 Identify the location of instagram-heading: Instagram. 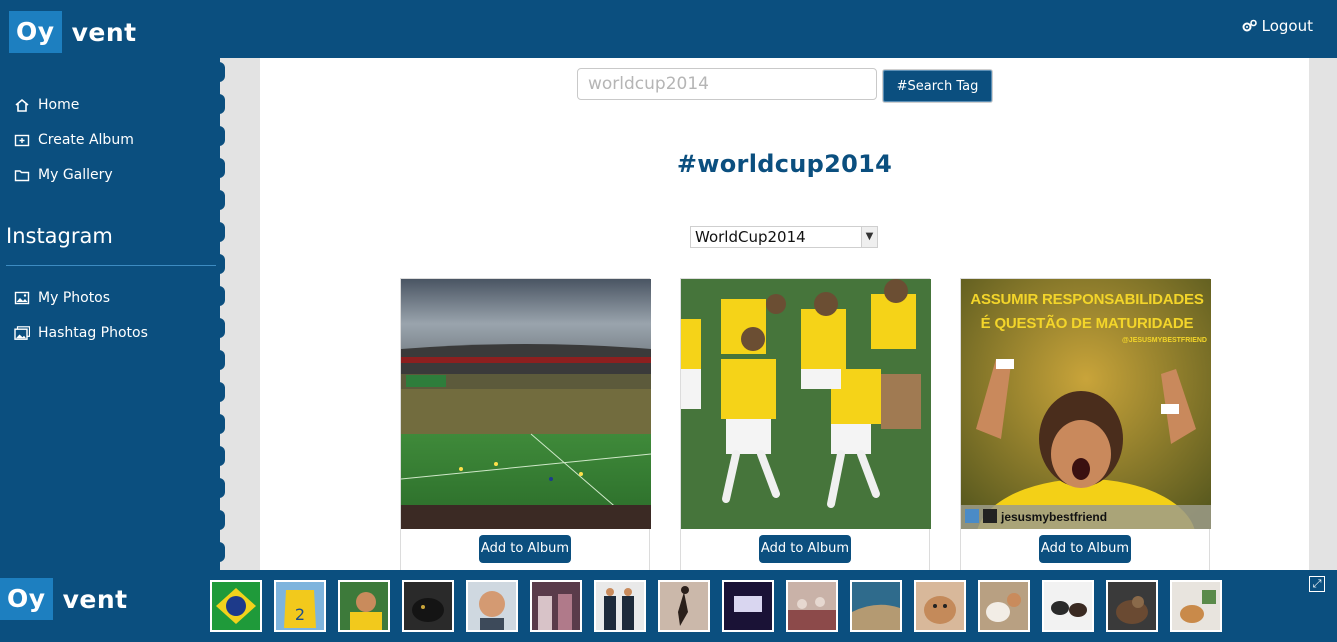
(59, 236).